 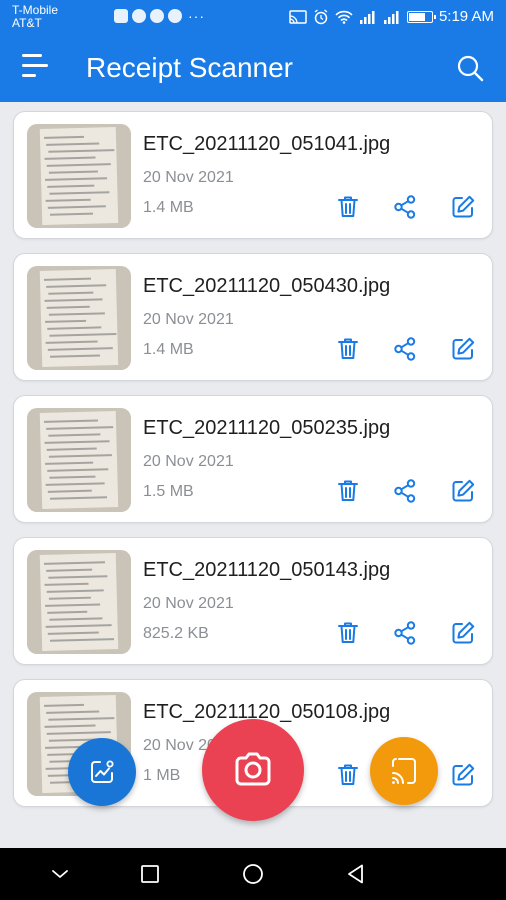 I want to click on cast-icon, so click(x=298, y=16).